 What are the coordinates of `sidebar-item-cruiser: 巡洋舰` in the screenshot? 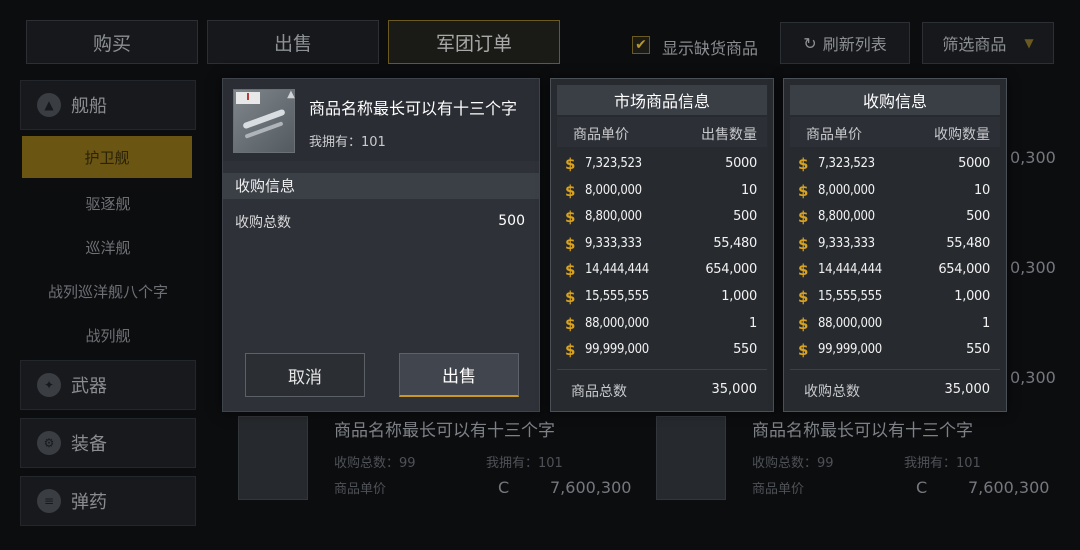 It's located at (108, 247).